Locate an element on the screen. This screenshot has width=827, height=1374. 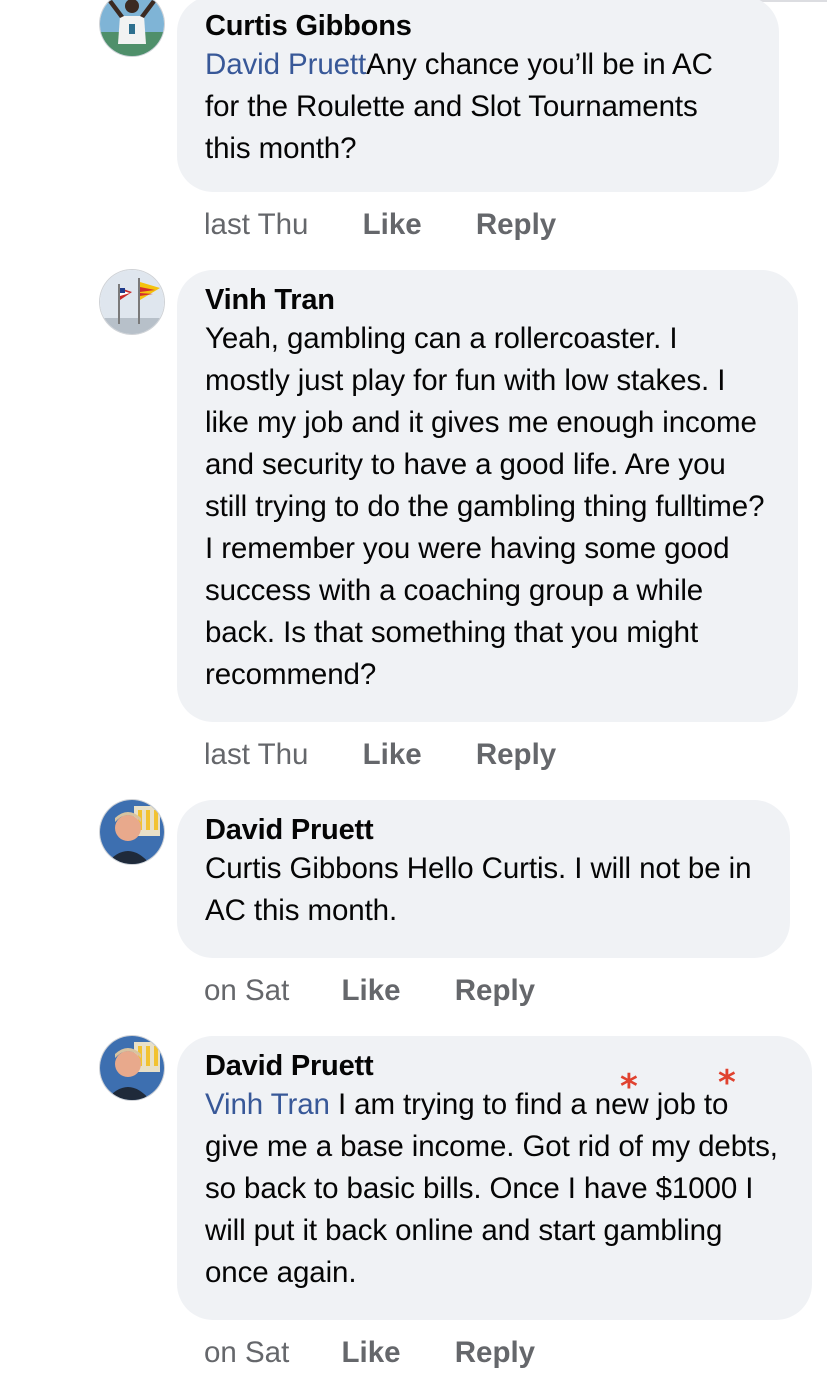
mention-link: Vinh Tran is located at coordinates (267, 1104).